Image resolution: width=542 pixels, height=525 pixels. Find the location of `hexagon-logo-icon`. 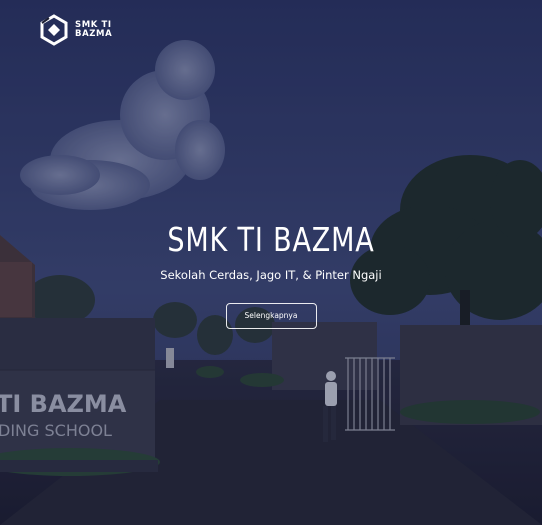

hexagon-logo-icon is located at coordinates (54, 30).